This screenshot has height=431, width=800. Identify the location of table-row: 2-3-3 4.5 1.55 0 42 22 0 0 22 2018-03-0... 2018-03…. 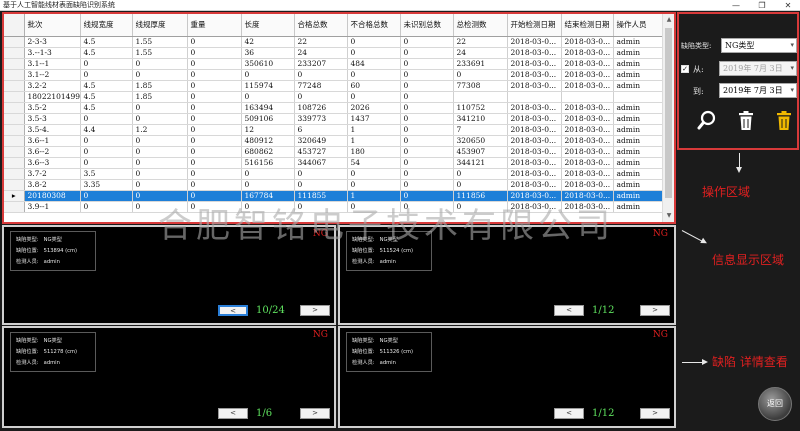
(336, 42).